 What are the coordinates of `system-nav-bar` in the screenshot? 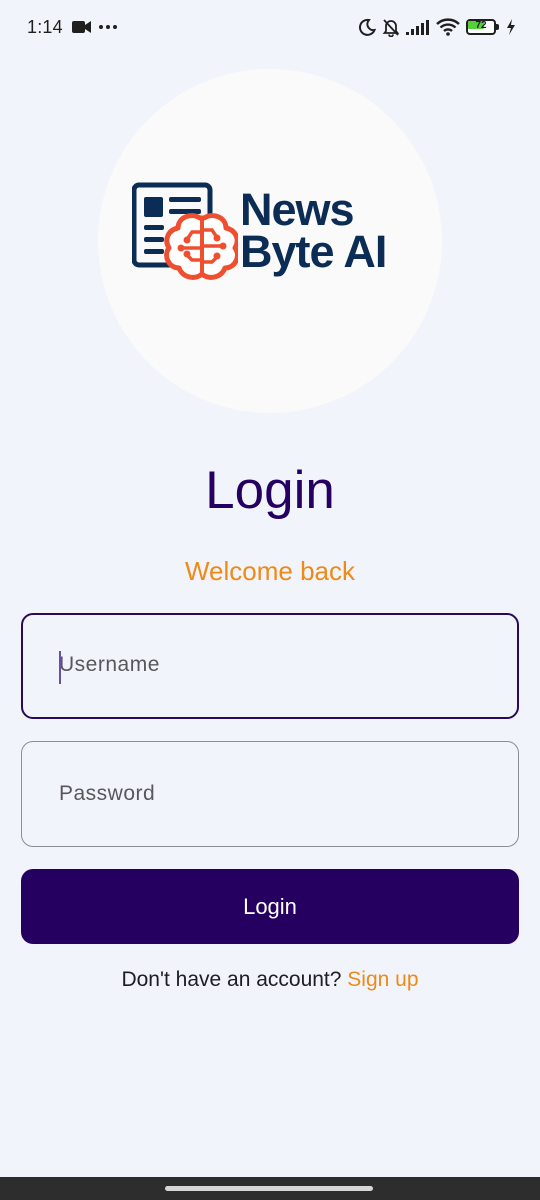 It's located at (270, 1188).